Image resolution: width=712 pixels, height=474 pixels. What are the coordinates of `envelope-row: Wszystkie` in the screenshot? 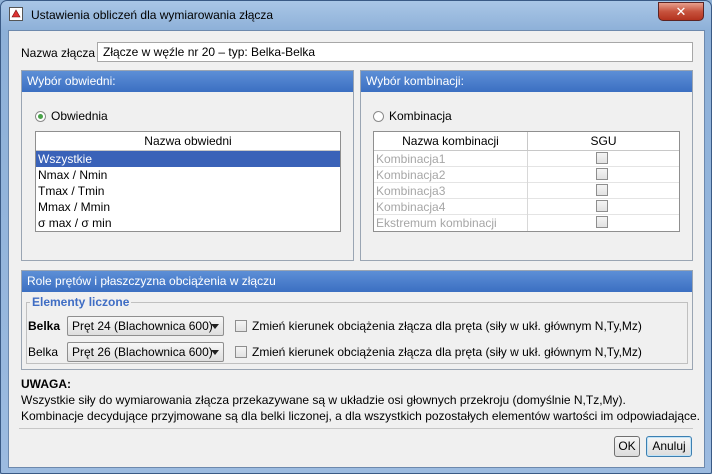 It's located at (188, 159).